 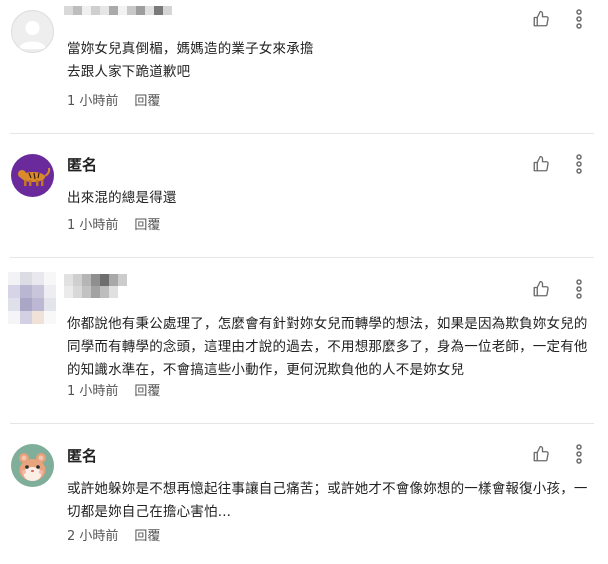 What do you see at coordinates (93, 536) in the screenshot?
I see `comment-time: 2 小時前` at bounding box center [93, 536].